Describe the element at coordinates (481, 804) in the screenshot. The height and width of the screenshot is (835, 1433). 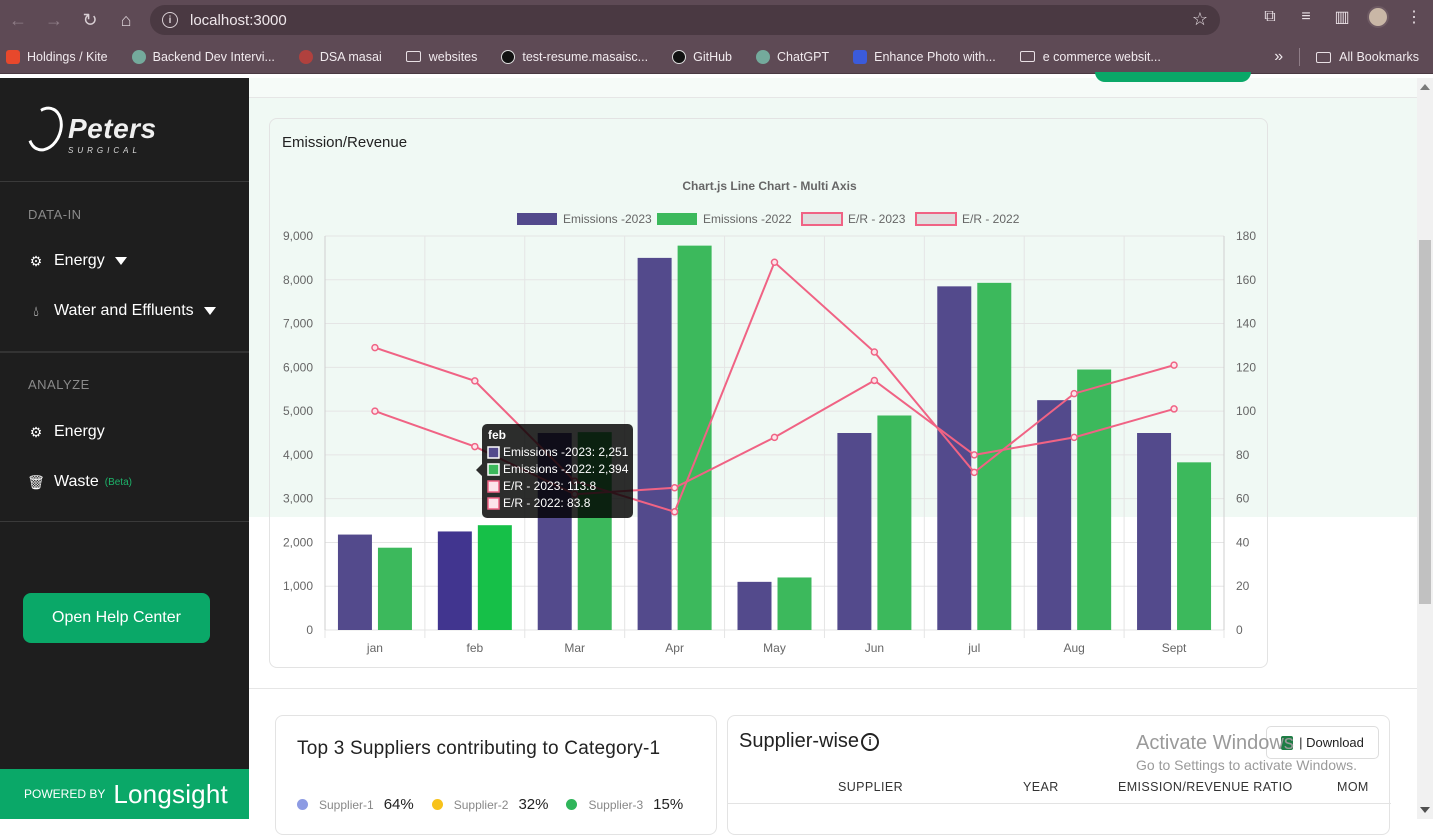
I see `legend-label: Supplier-2` at that location.